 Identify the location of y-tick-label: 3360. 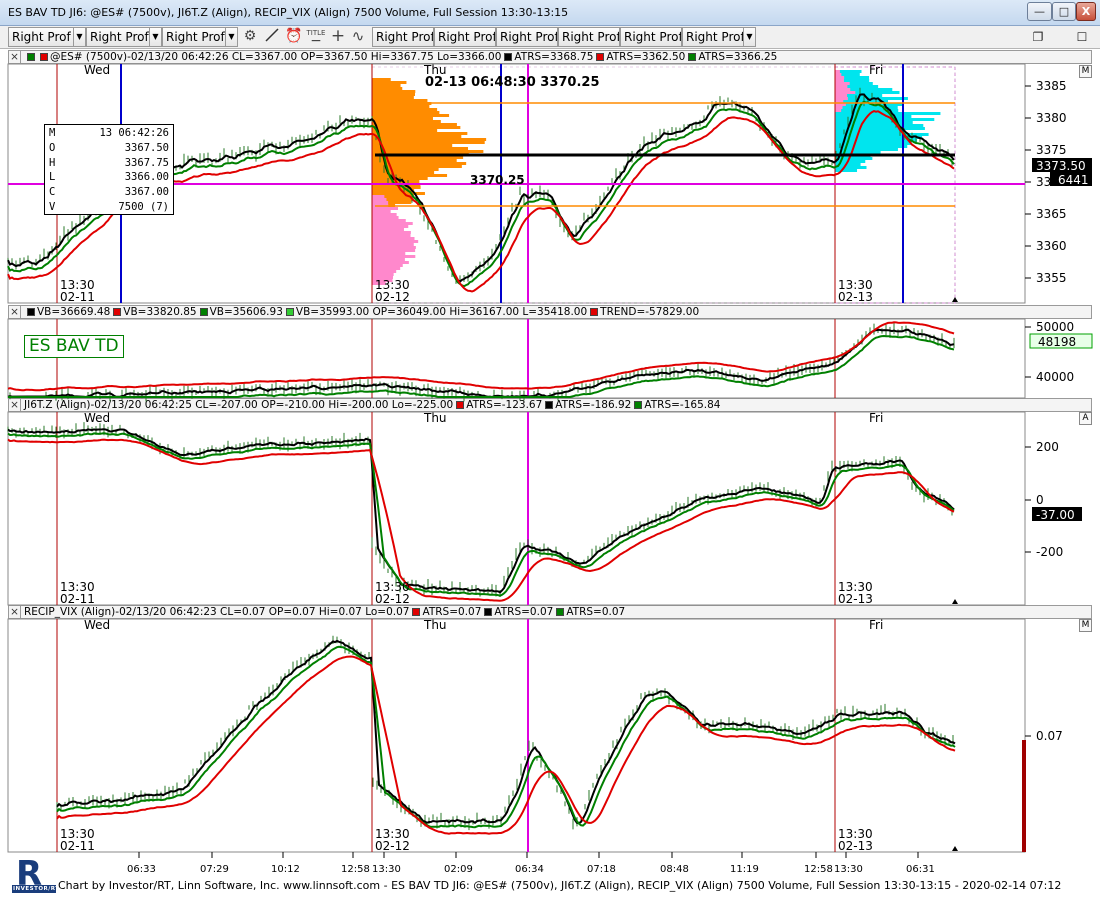
(1051, 246).